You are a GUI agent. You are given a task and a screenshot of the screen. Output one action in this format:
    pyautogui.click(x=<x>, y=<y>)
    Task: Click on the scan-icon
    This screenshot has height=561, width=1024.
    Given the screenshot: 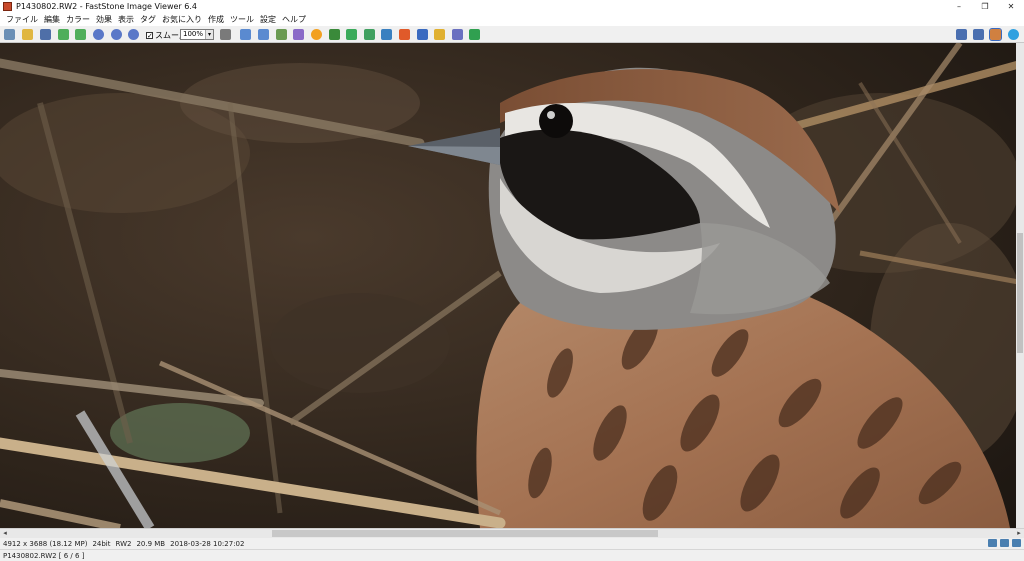 What is the action you would take?
    pyautogui.click(x=439, y=34)
    